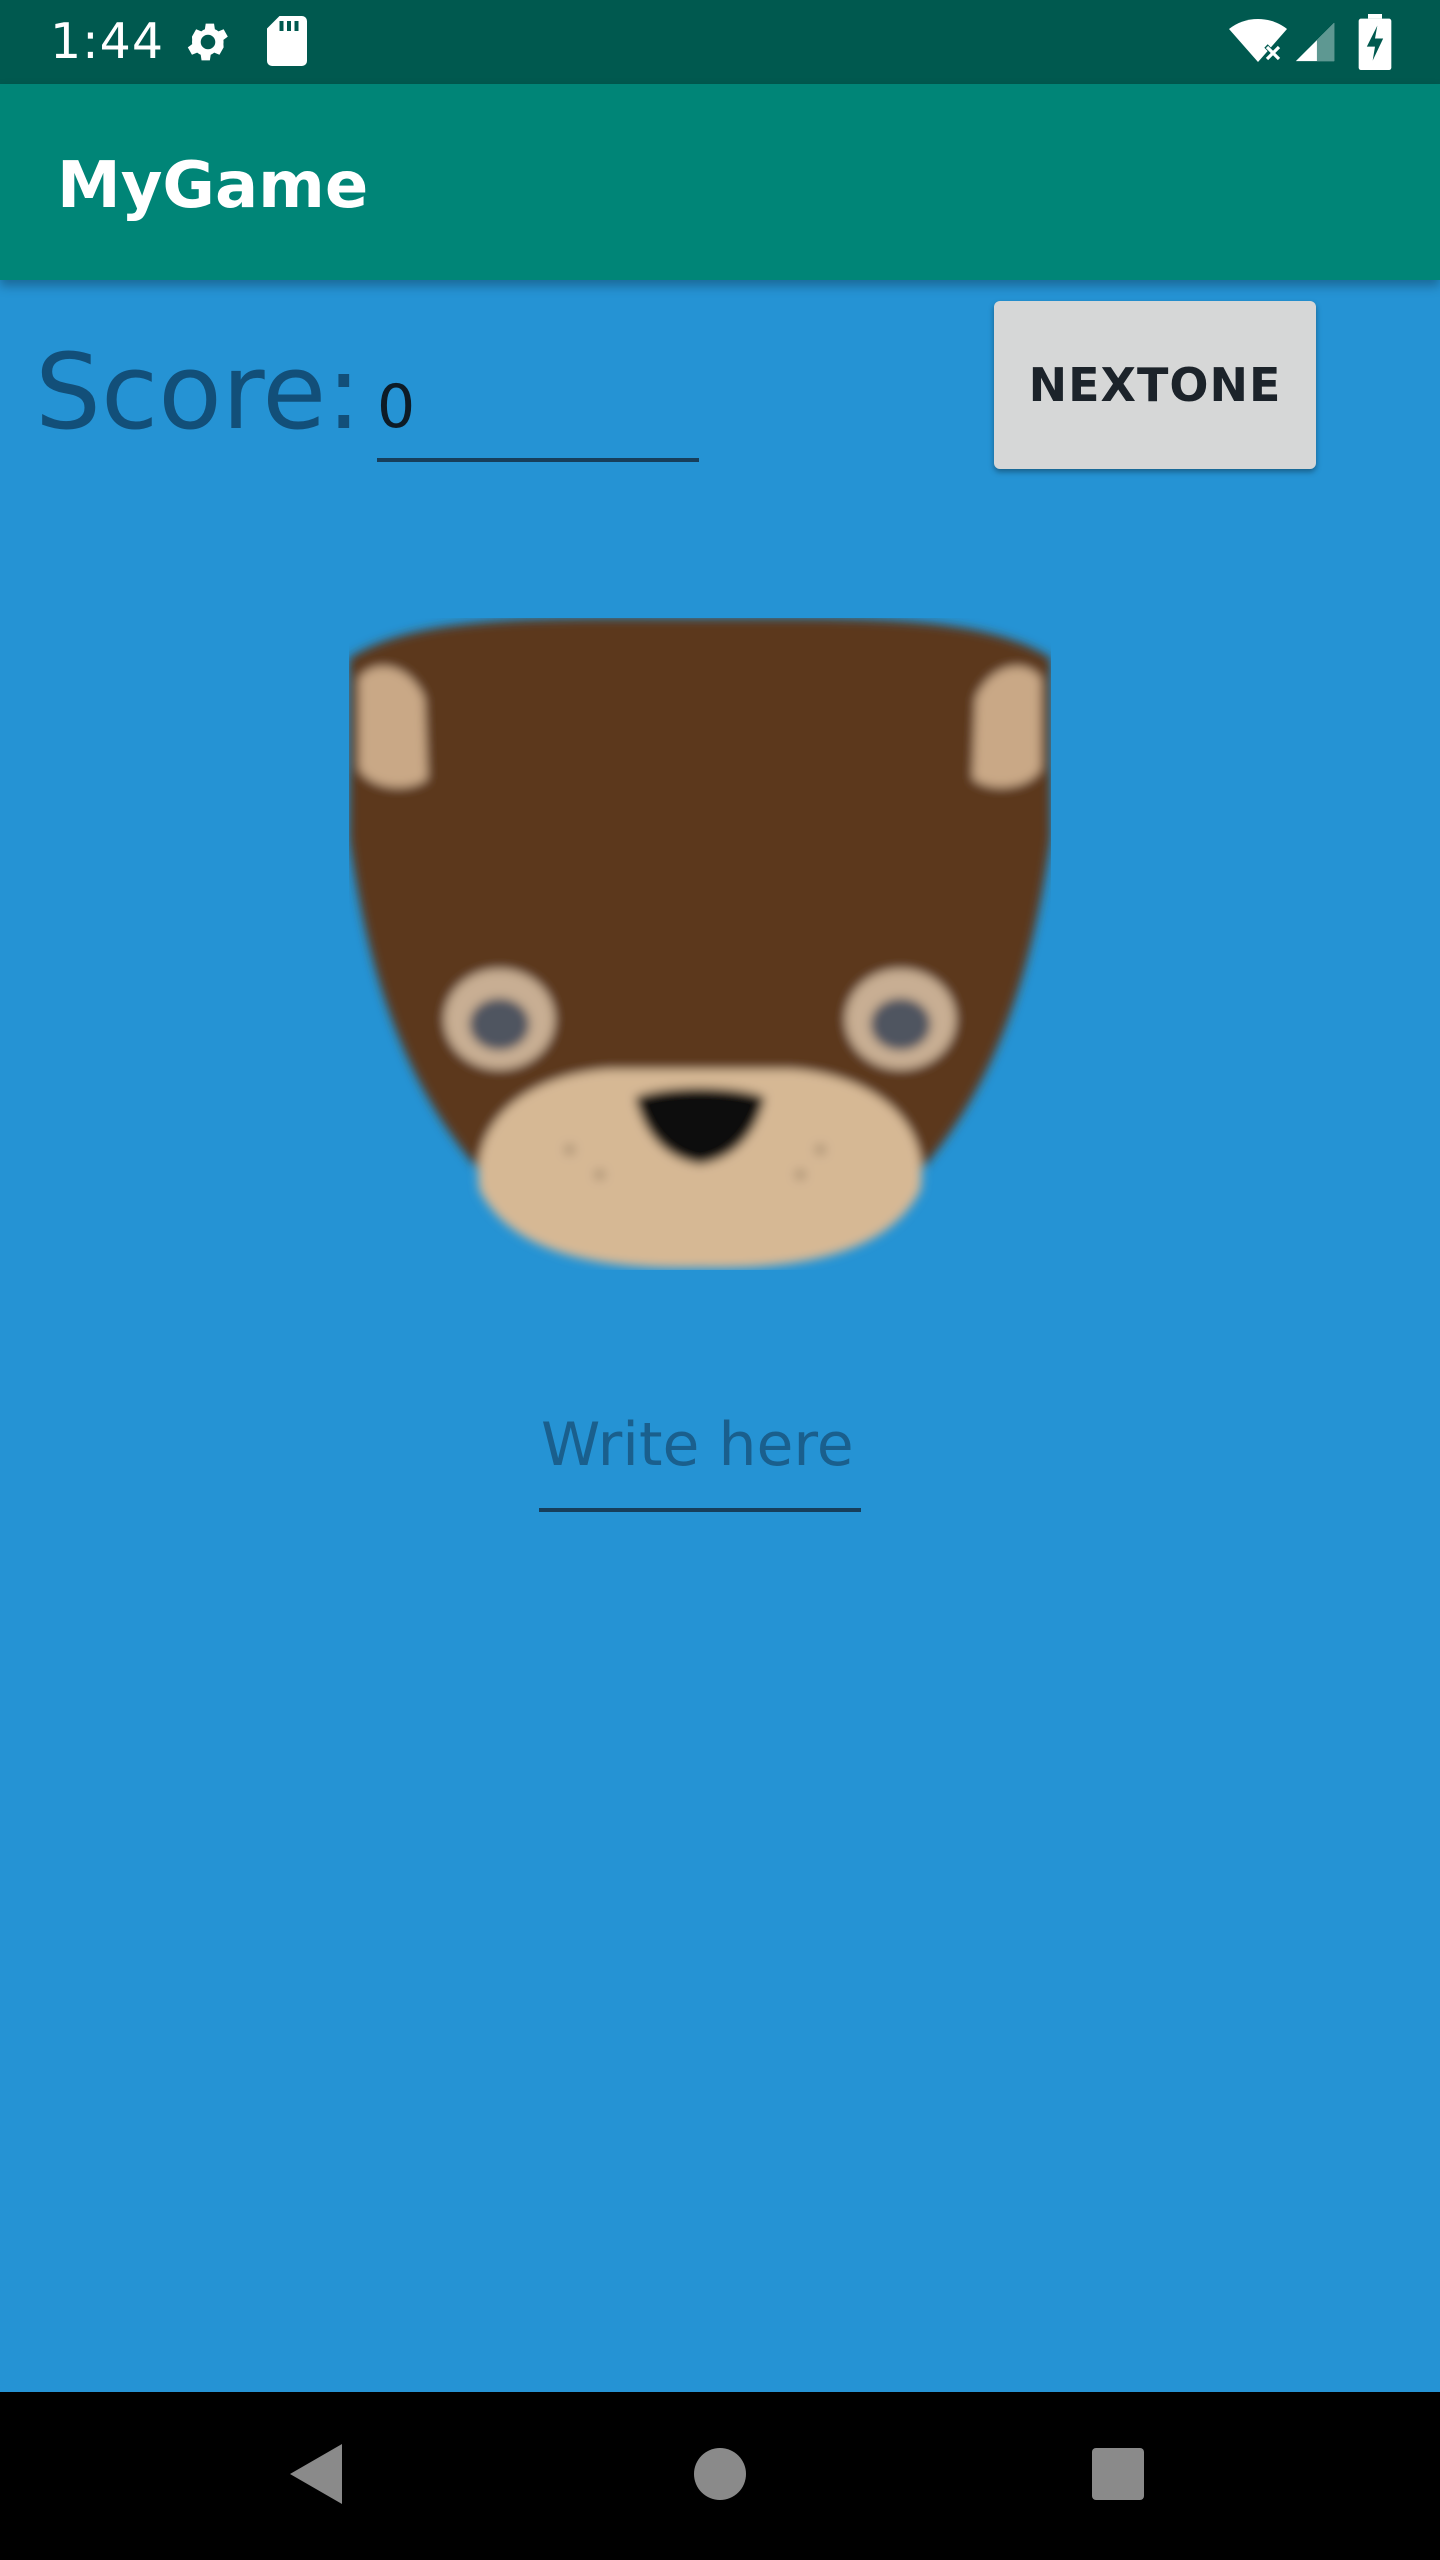 This screenshot has height=2560, width=1440. Describe the element at coordinates (720, 42) in the screenshot. I see `status-bar: 1:44` at that location.